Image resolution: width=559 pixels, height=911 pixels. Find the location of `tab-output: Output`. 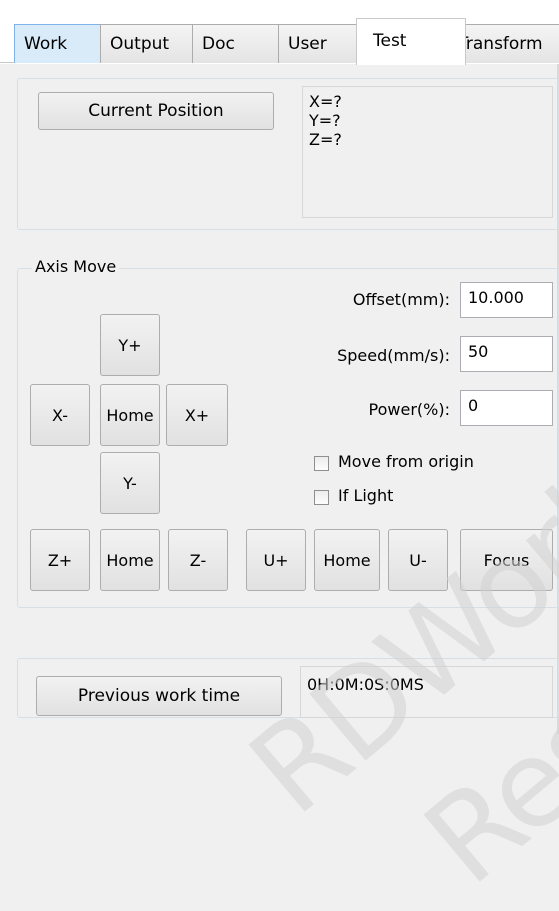

tab-output: Output is located at coordinates (151, 43).